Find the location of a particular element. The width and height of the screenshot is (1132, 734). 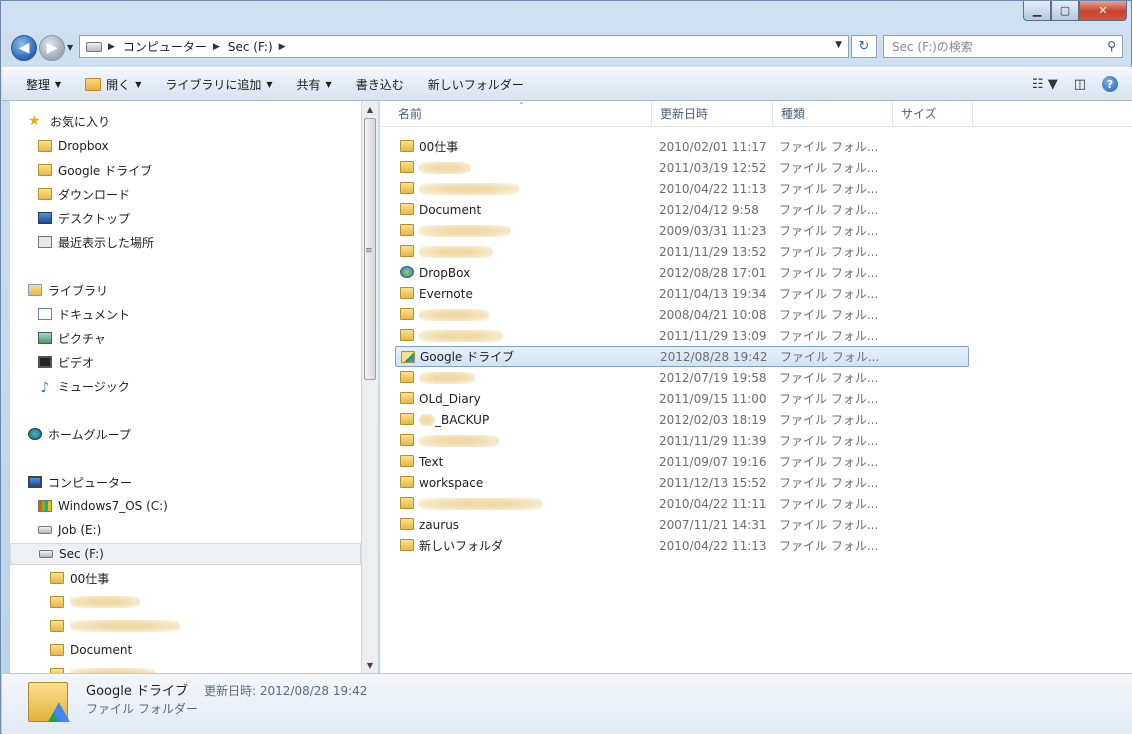

help-icon: ? is located at coordinates (1110, 84).